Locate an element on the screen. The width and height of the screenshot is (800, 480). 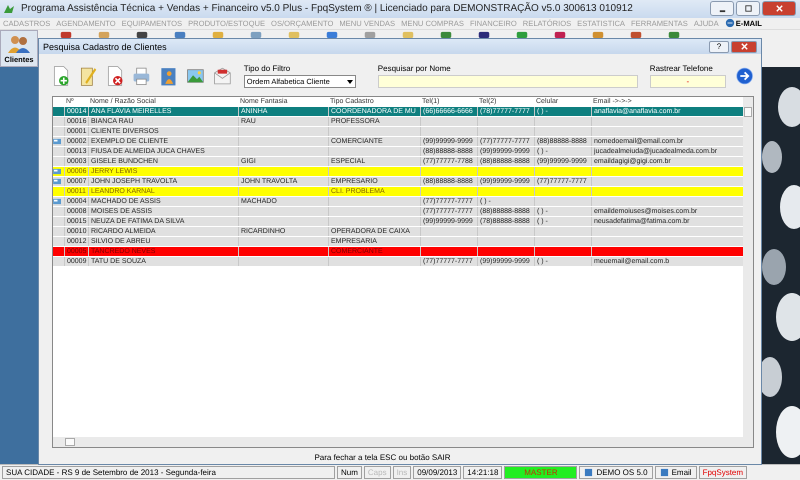
user-indicator: MASTER is located at coordinates (541, 473).